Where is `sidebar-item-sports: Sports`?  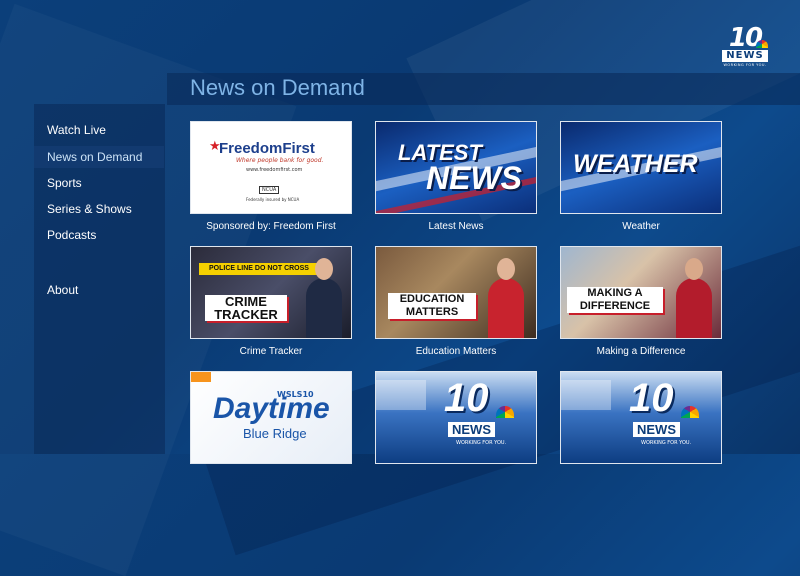
sidebar-item-sports: Sports is located at coordinates (99, 183).